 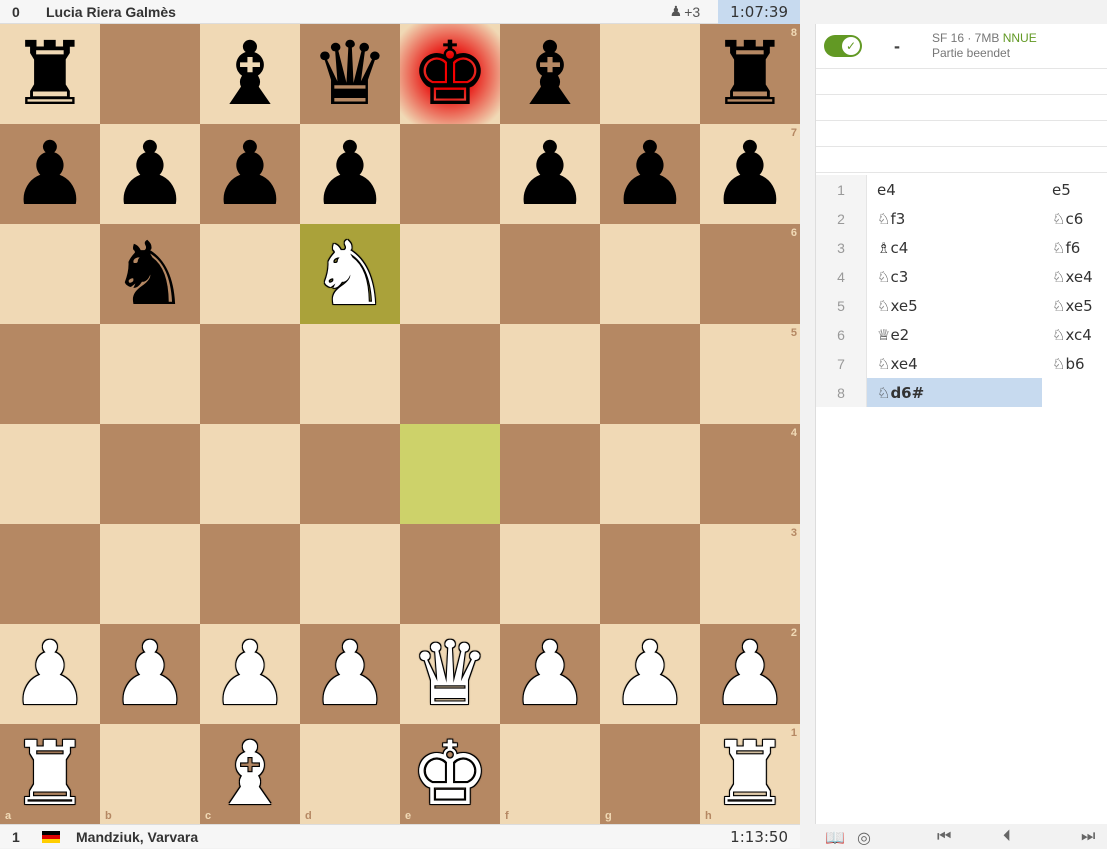 What do you see at coordinates (1074, 247) in the screenshot?
I see `black-move: ♘f6` at bounding box center [1074, 247].